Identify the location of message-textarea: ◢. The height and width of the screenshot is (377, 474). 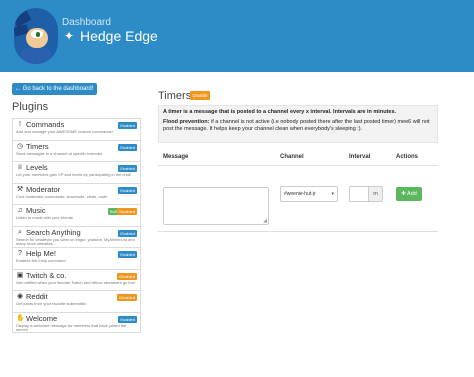
(216, 206).